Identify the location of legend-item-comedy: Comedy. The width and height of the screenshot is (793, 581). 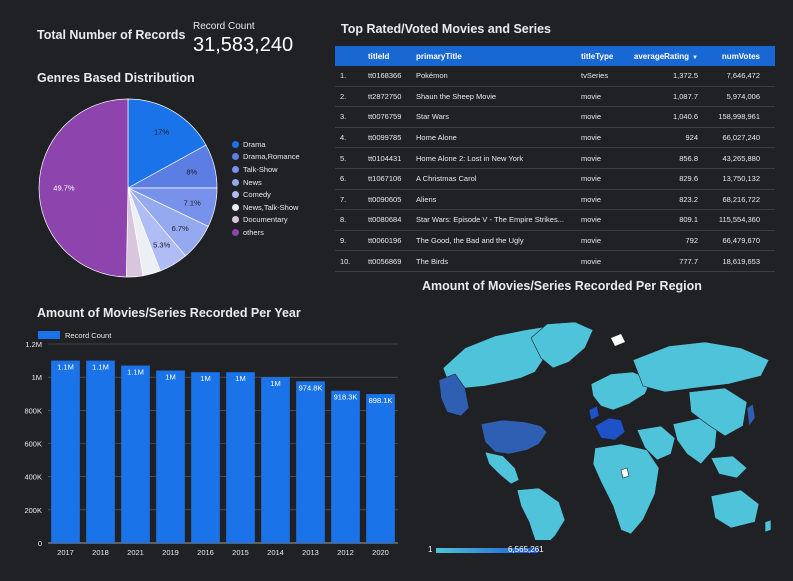
(266, 194).